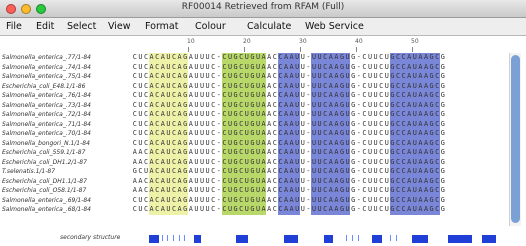 Image resolution: width=526 pixels, height=246 pixels. Describe the element at coordinates (161, 26) in the screenshot. I see `menu-format: Format` at that location.